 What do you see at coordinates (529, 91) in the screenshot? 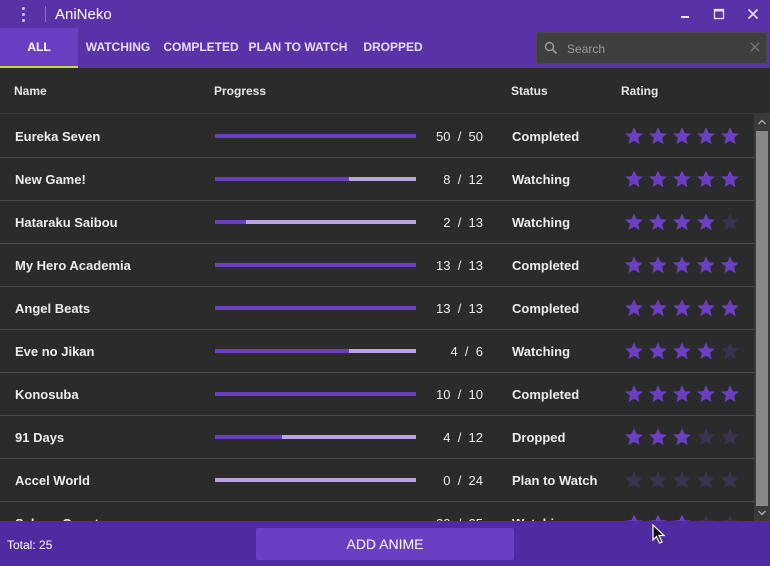
I see `column-header-status: Status` at bounding box center [529, 91].